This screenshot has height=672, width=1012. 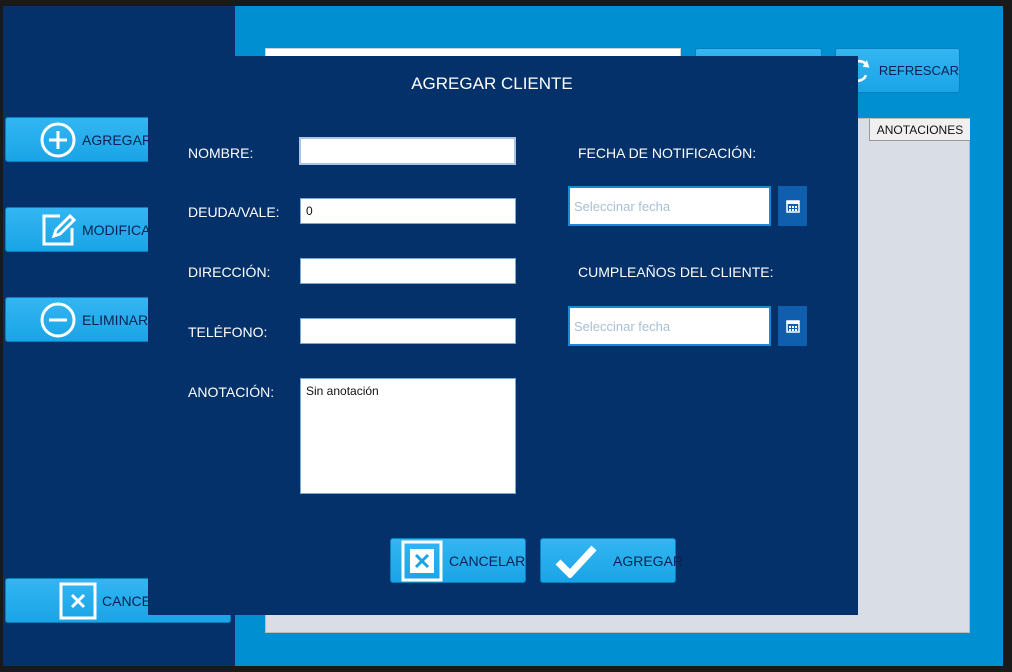 I want to click on deuda-field: 0, so click(x=408, y=211).